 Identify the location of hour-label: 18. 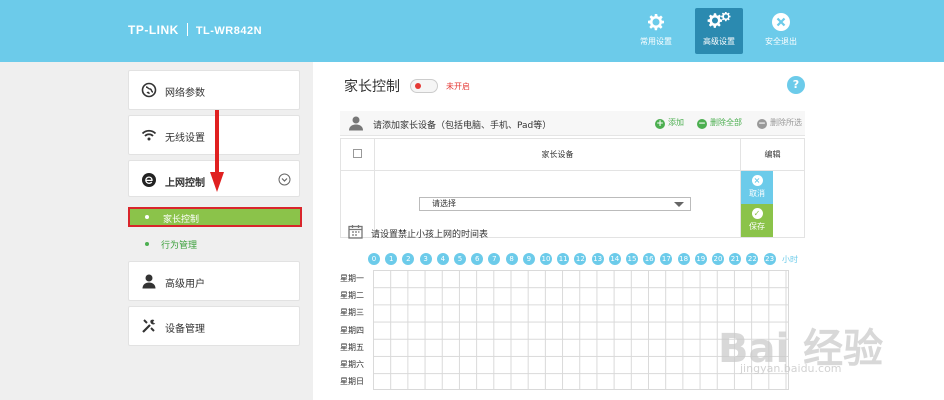
(683, 259).